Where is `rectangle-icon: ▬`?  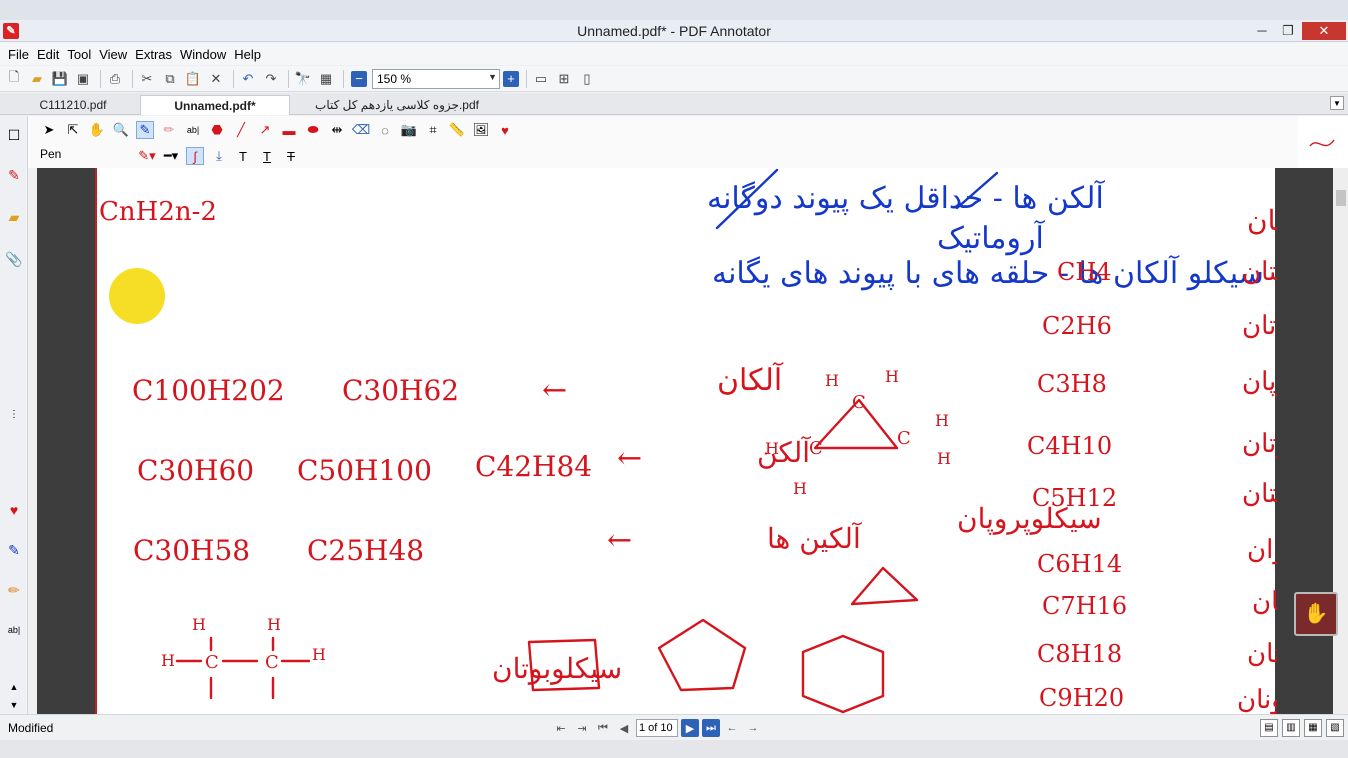
rectangle-icon: ▬ is located at coordinates (289, 130).